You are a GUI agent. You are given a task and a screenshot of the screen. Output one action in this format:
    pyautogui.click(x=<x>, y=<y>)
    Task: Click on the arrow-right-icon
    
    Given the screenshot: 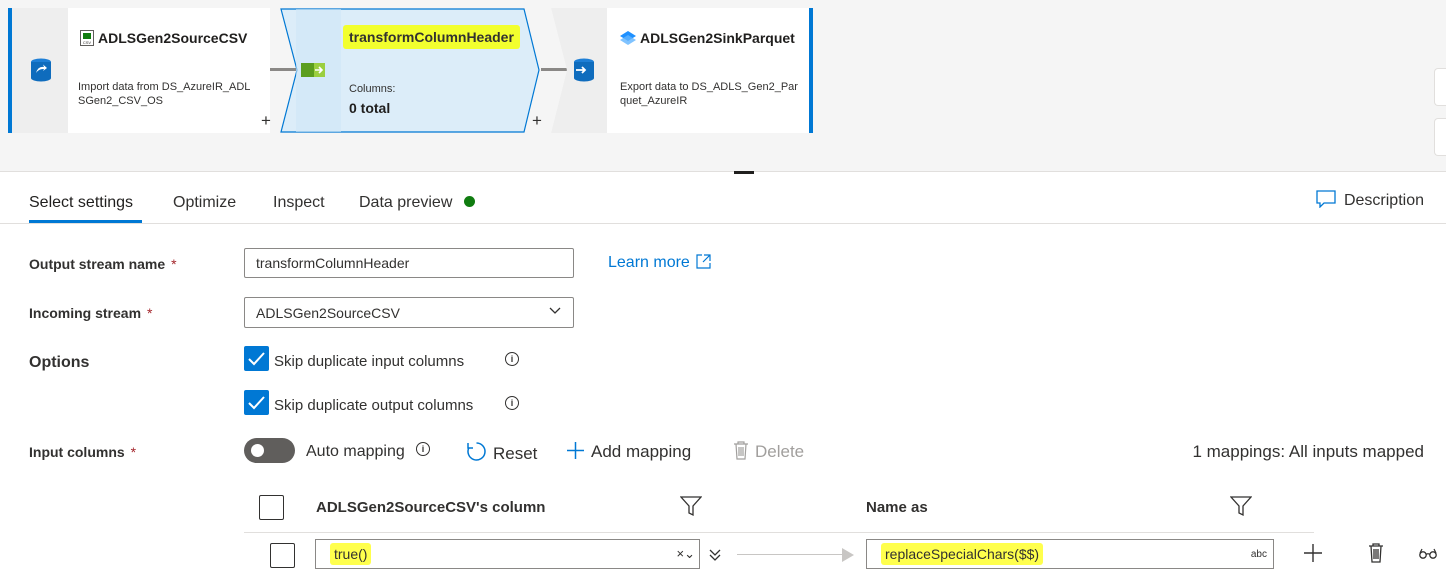 What is the action you would take?
    pyautogui.click(x=848, y=555)
    